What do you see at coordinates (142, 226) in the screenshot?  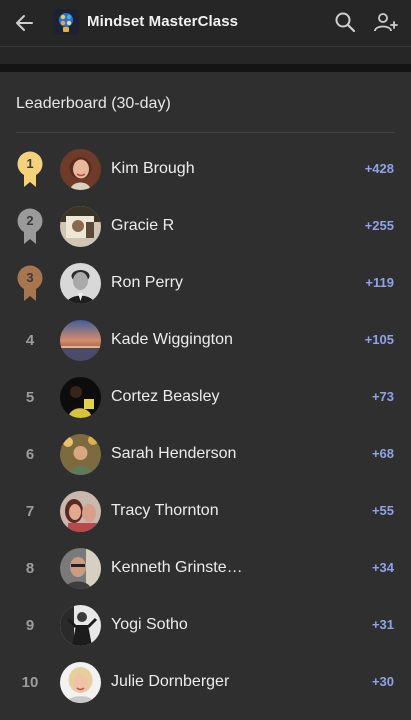 I see `member-name: Gracie R` at bounding box center [142, 226].